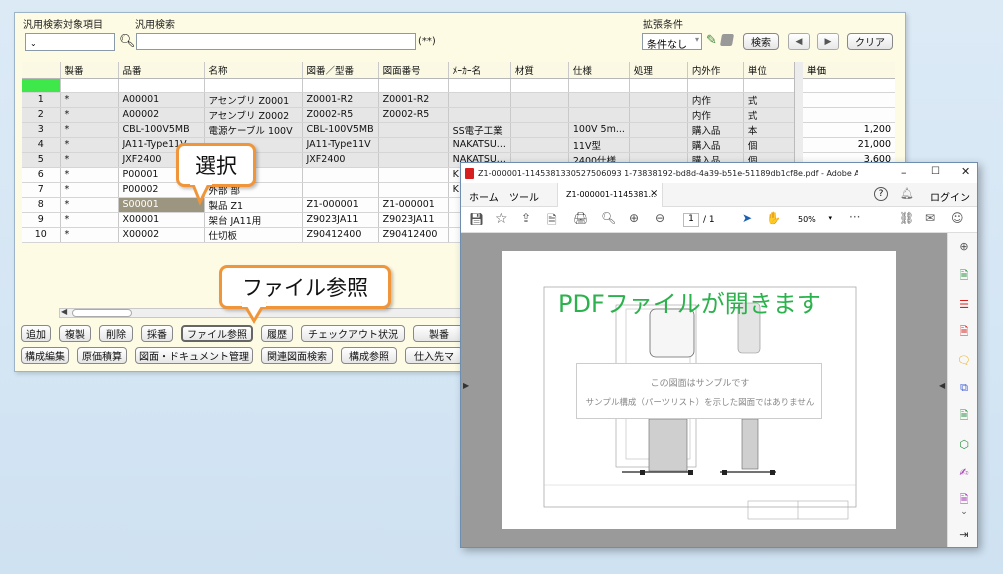 This screenshot has width=1003, height=574. What do you see at coordinates (369, 355) in the screenshot?
I see `buttons-row2-button: 構成参照` at bounding box center [369, 355].